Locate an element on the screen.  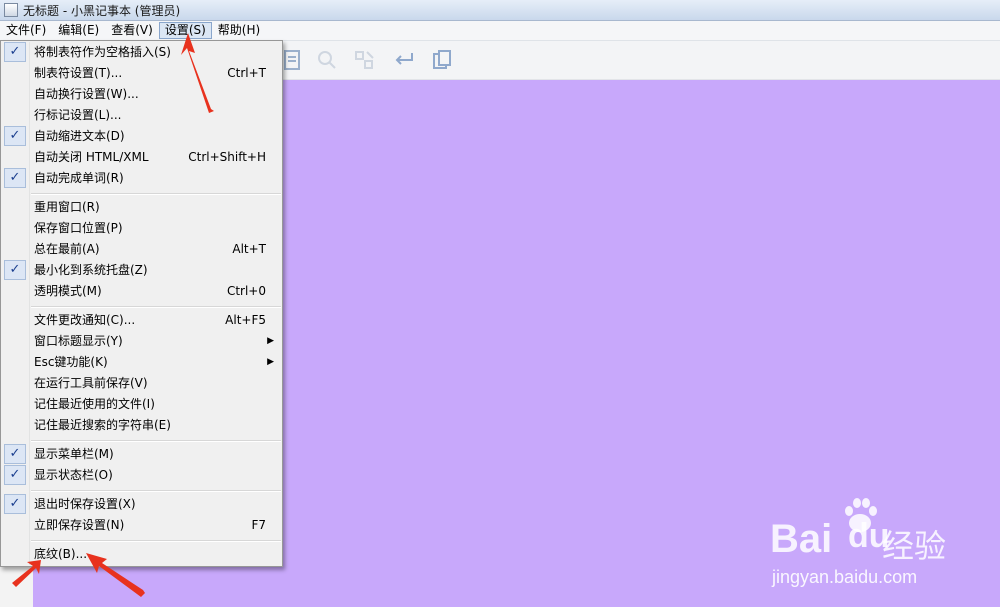
menu-help: 帮助(H) is located at coordinates (239, 30).